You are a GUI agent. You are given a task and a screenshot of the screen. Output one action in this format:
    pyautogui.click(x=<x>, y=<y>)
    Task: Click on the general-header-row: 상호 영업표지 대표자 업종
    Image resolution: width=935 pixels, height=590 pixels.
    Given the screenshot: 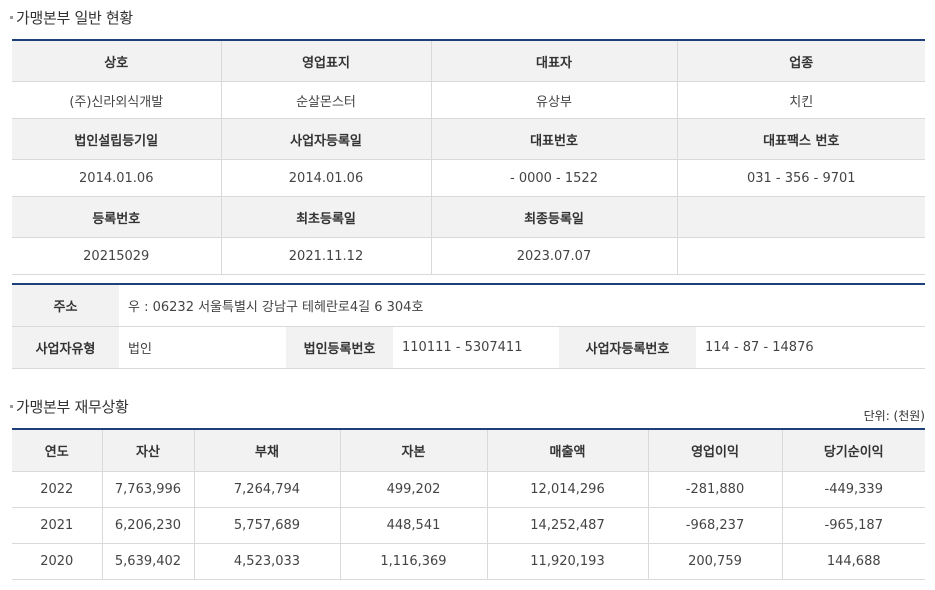 What is the action you would take?
    pyautogui.click(x=468, y=61)
    